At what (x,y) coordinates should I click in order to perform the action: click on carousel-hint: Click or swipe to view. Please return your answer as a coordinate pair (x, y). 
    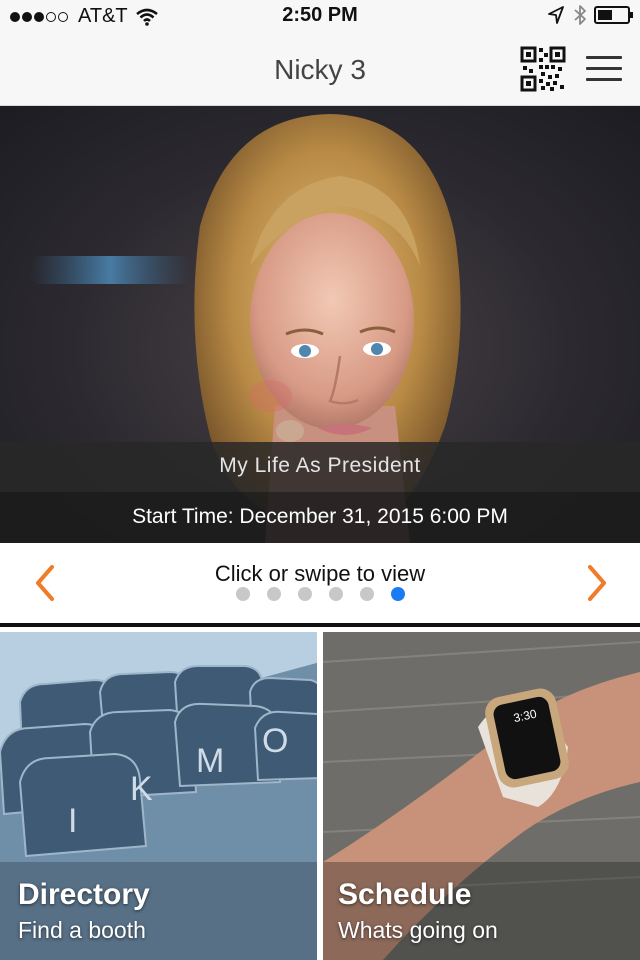
    Looking at the image, I should click on (320, 573).